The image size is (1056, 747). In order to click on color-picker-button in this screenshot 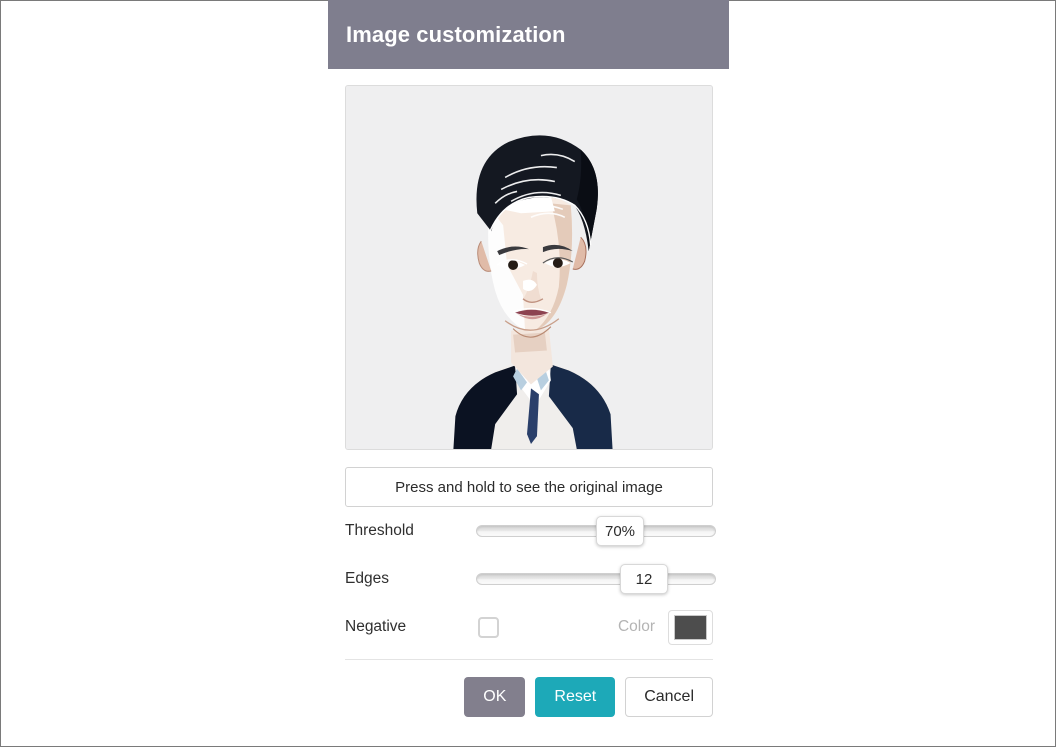, I will do `click(690, 627)`.